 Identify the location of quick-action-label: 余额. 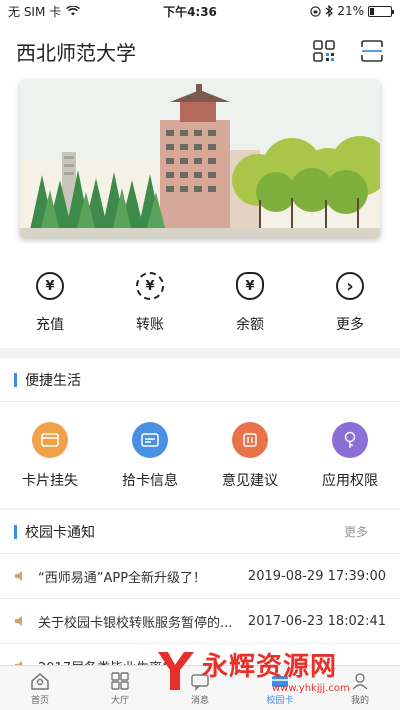
(250, 325).